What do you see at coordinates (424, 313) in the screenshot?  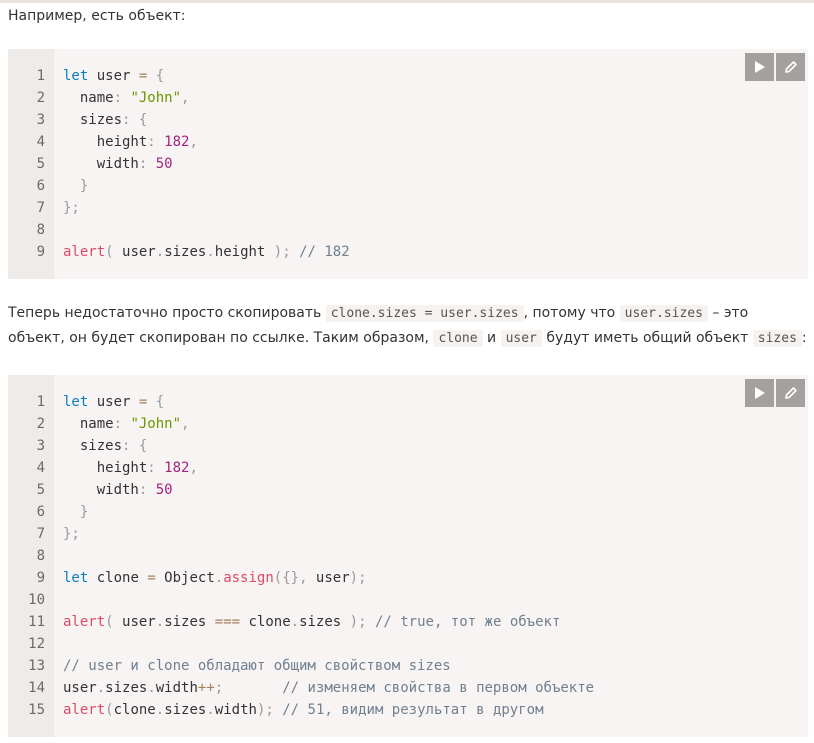 I see `inline-code-clone-sizes: clone.sizes = user.sizes` at bounding box center [424, 313].